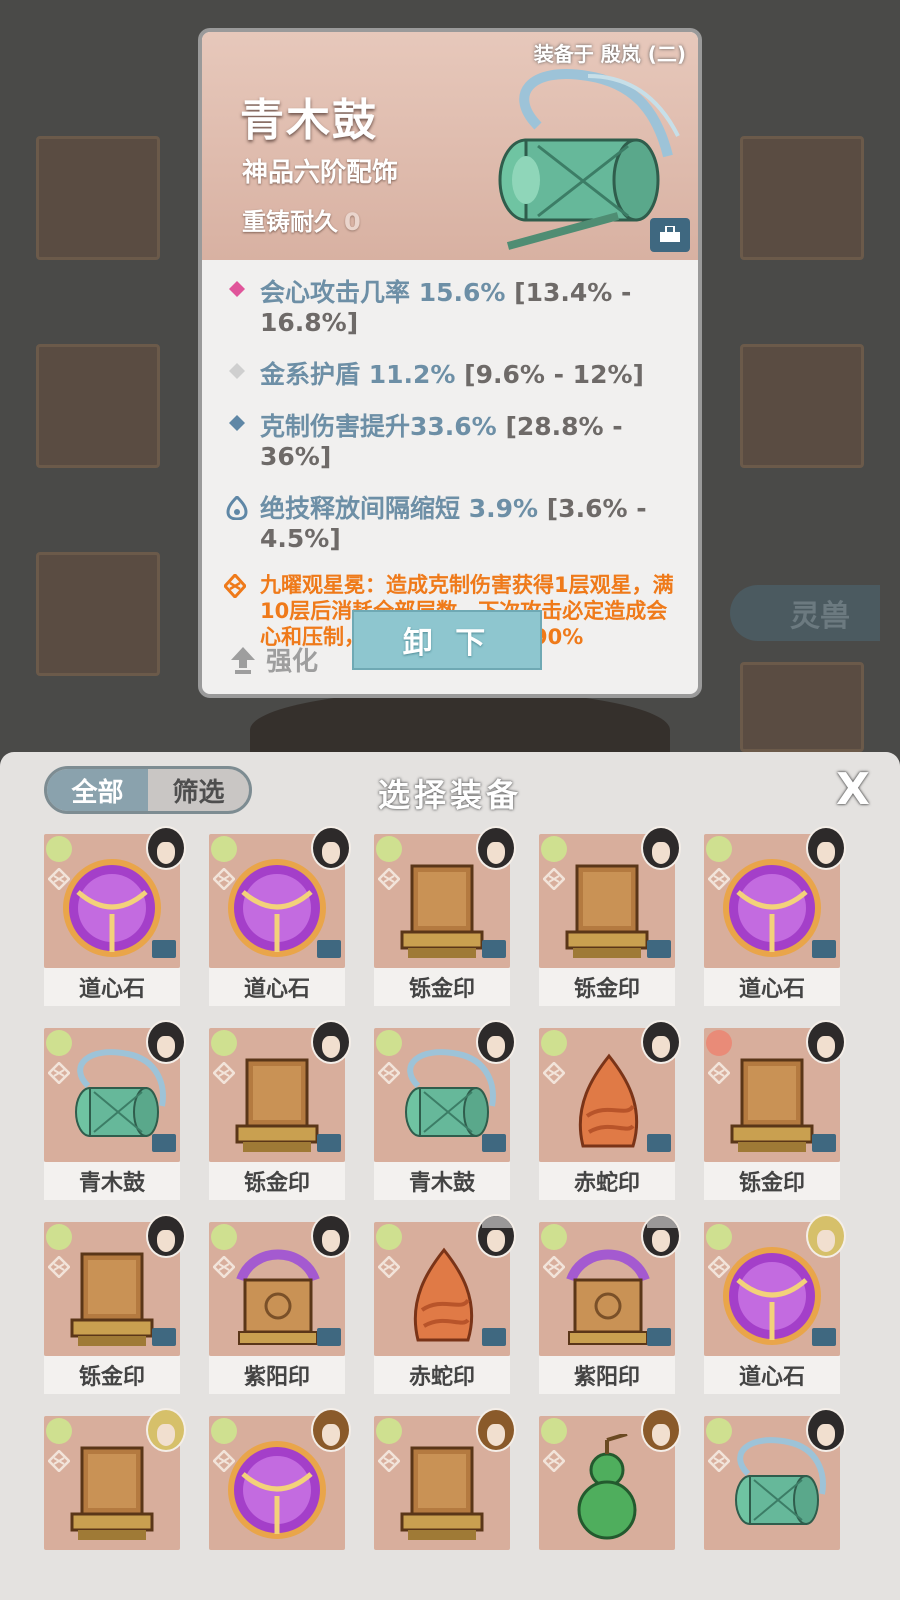 Image resolution: width=900 pixels, height=1600 pixels. What do you see at coordinates (853, 789) in the screenshot?
I see `close-button: X` at bounding box center [853, 789].